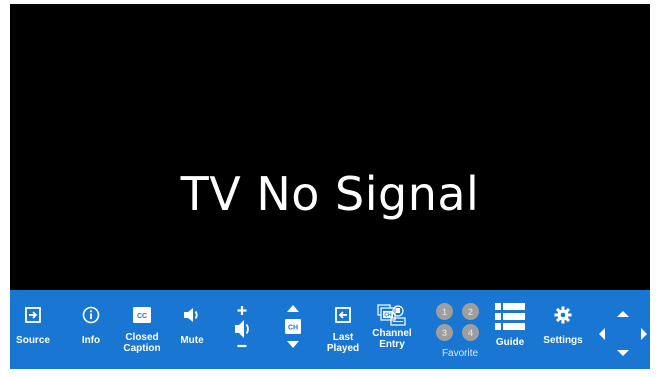 The image size is (660, 377). I want to click on input-icon, so click(33, 315).